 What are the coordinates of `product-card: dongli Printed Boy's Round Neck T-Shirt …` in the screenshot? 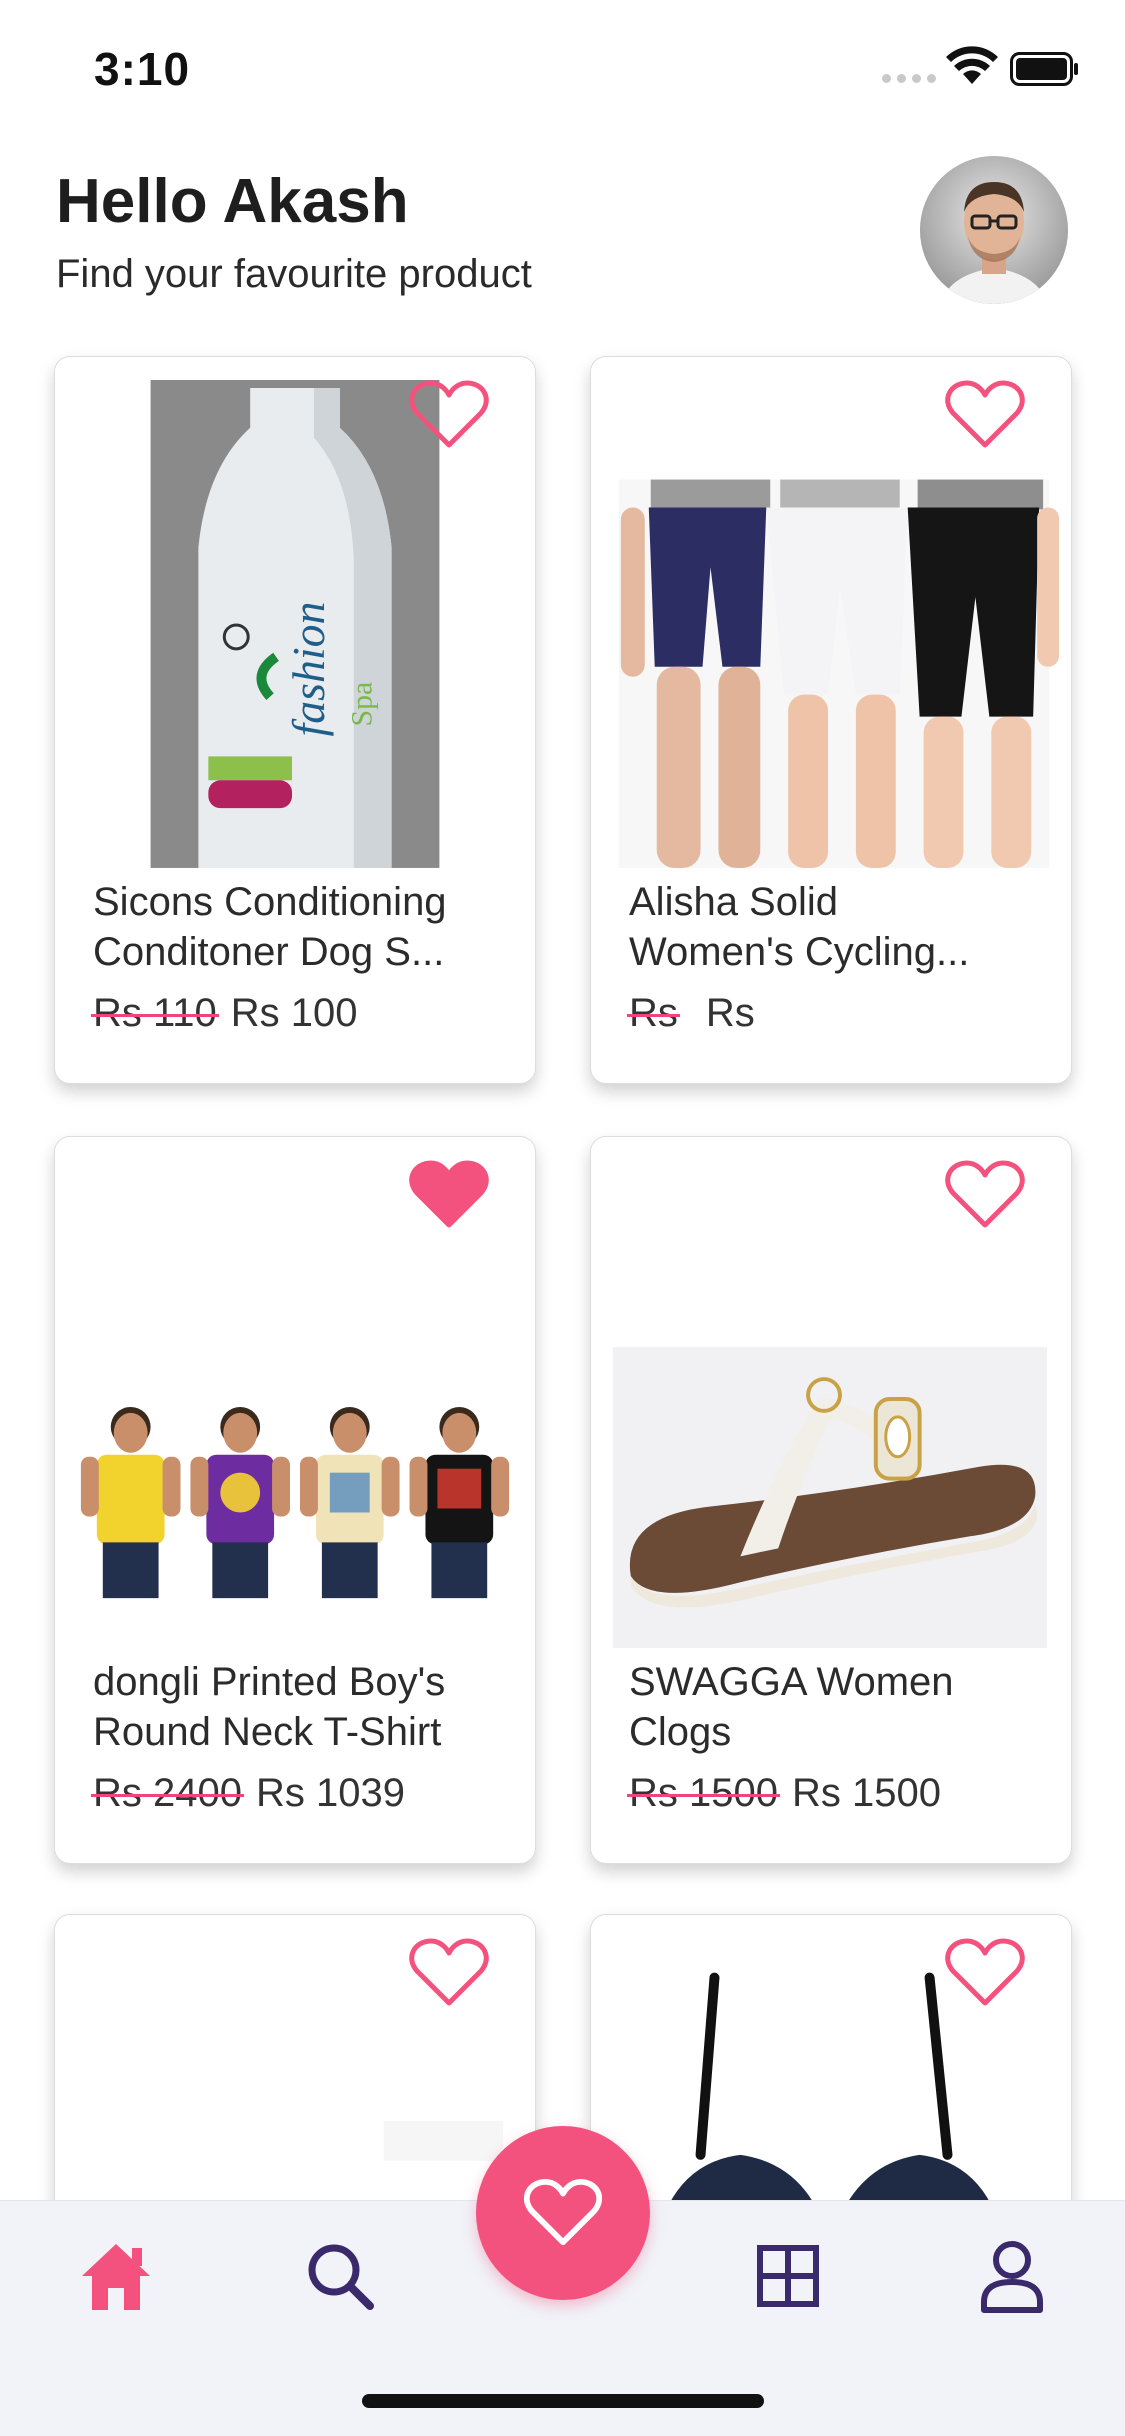 It's located at (295, 1500).